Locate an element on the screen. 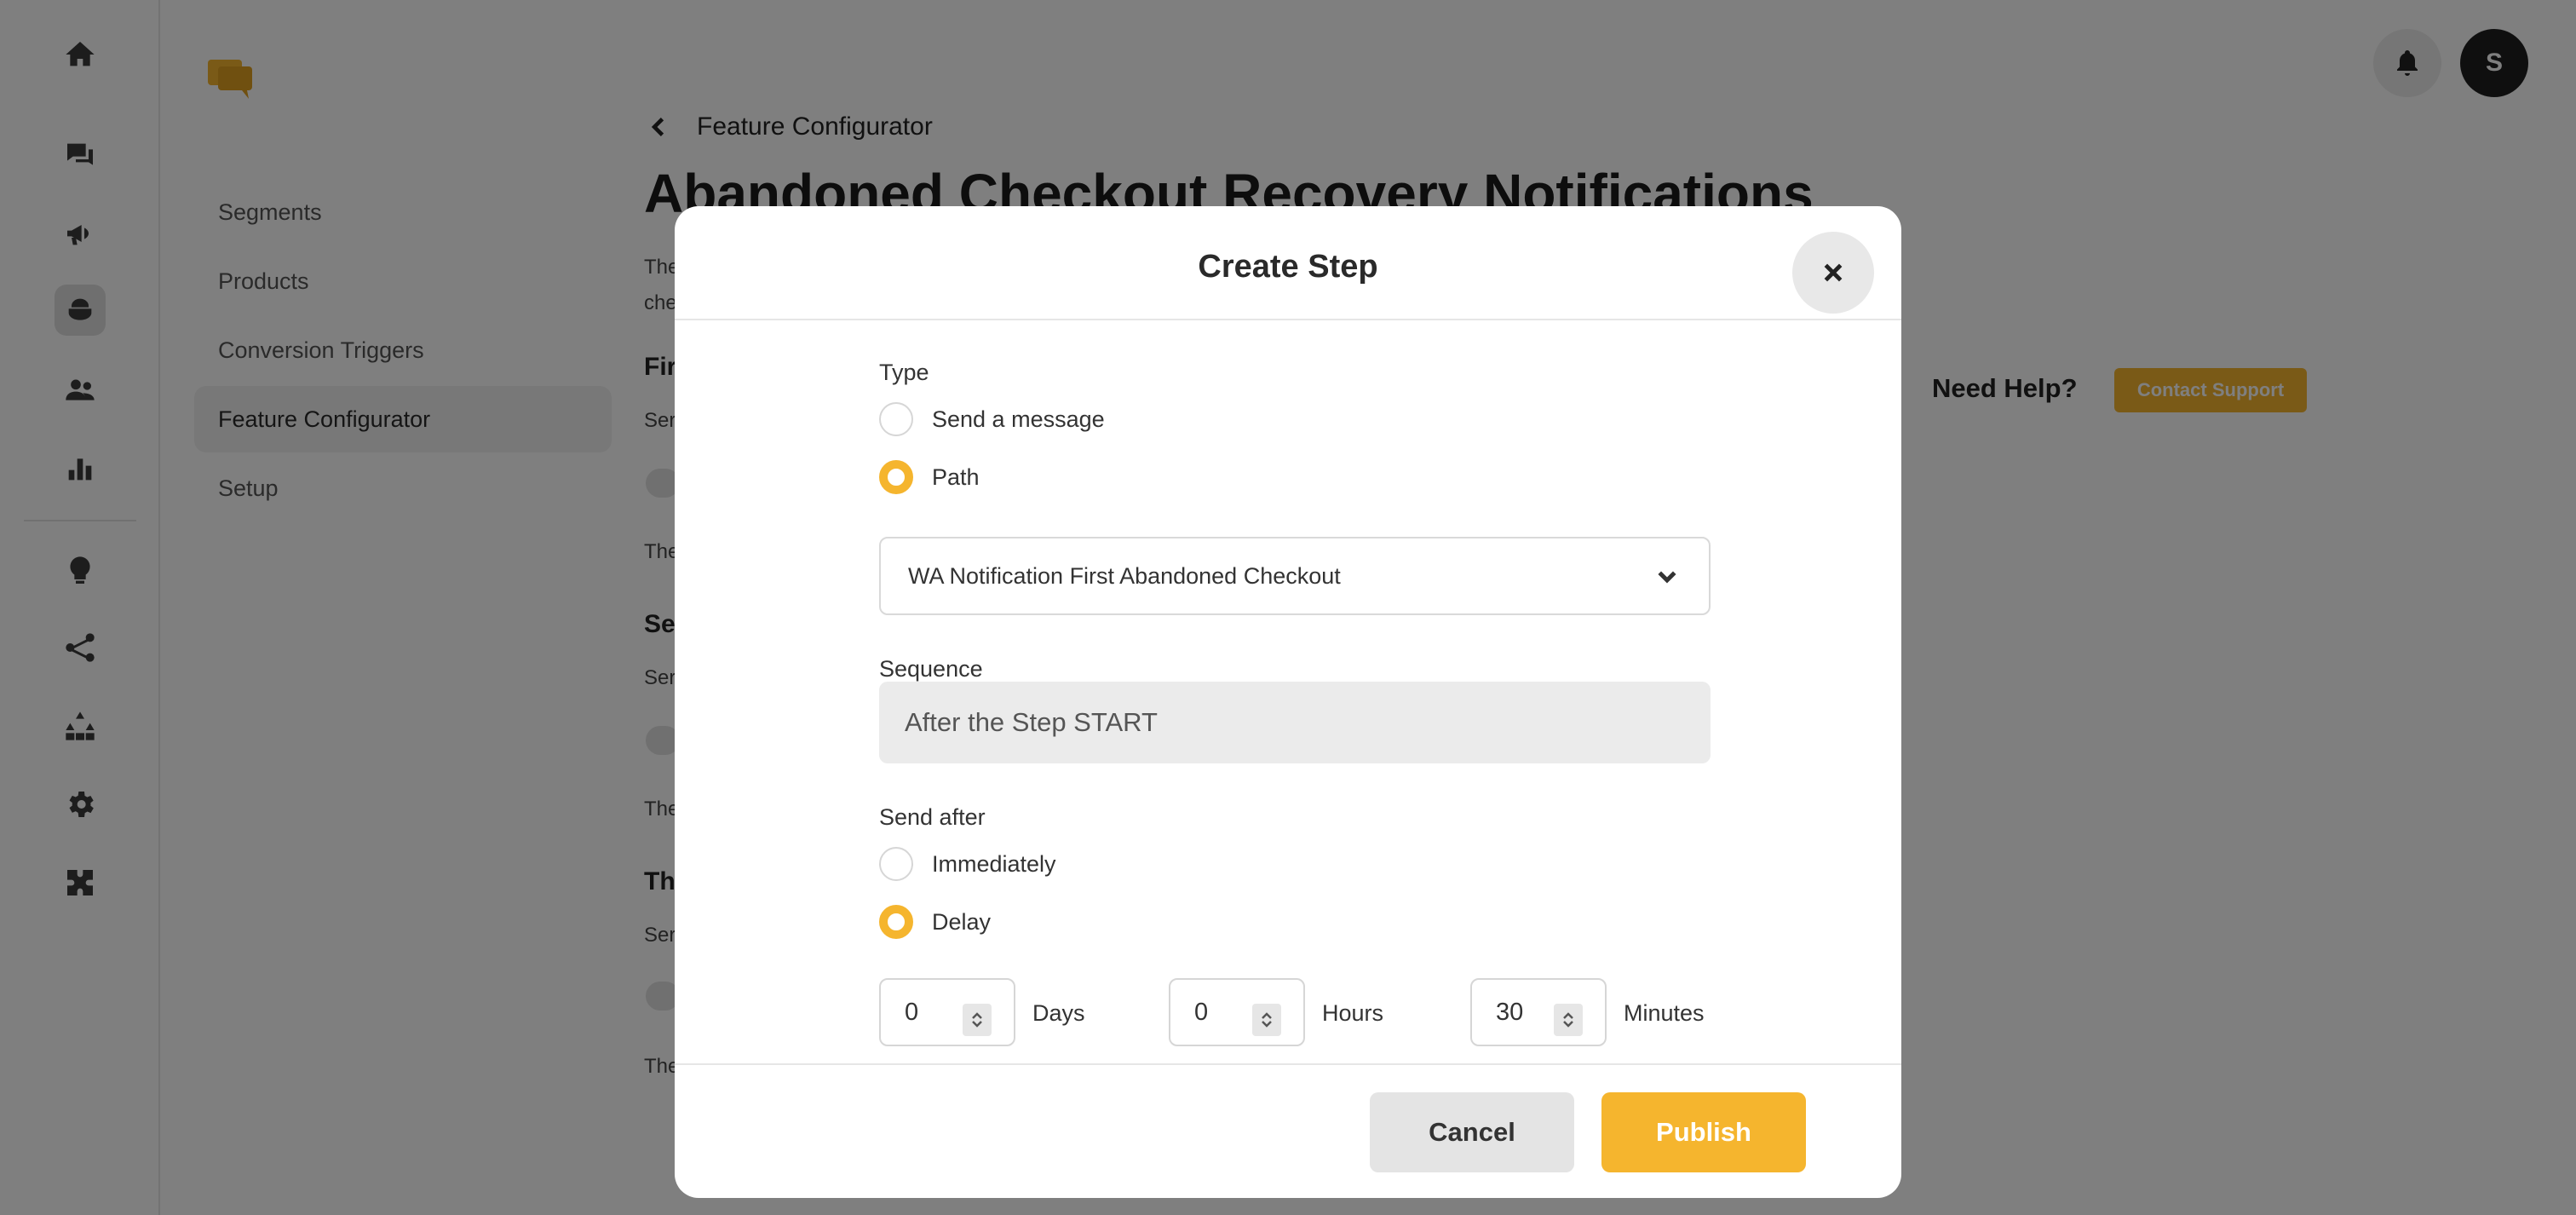  path-select: WA Notification First Abandoned Checkout is located at coordinates (1295, 576).